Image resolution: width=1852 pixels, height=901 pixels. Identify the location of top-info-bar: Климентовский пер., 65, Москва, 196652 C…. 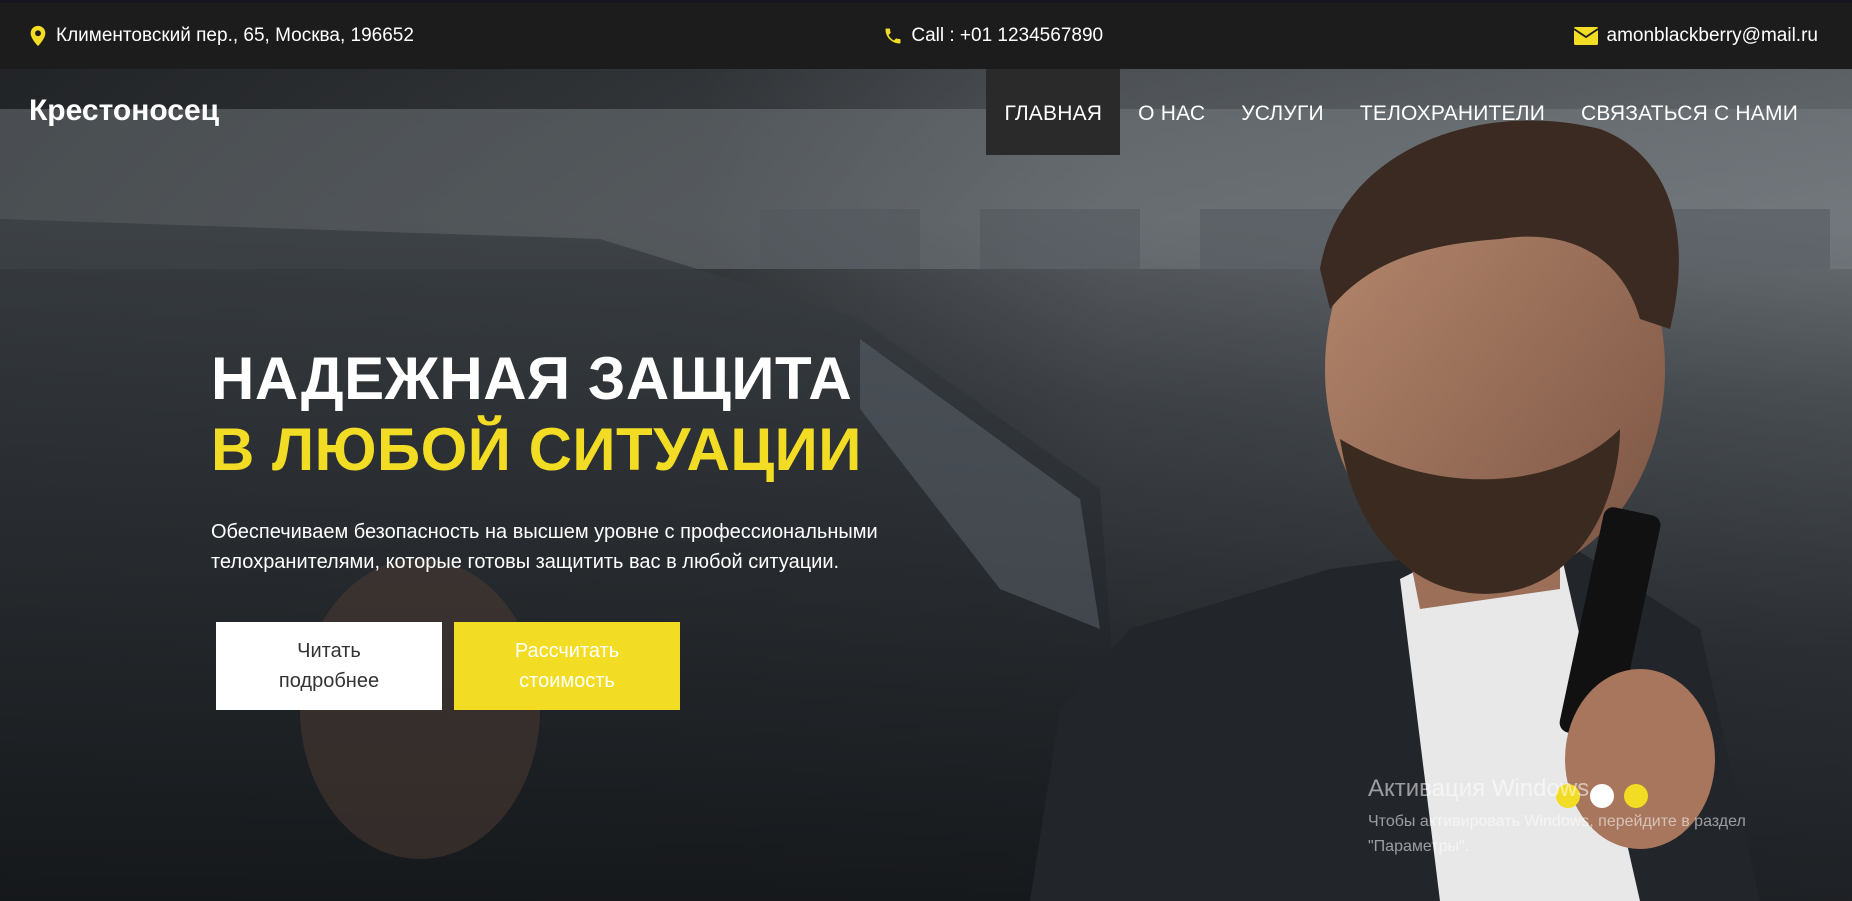
(926, 34).